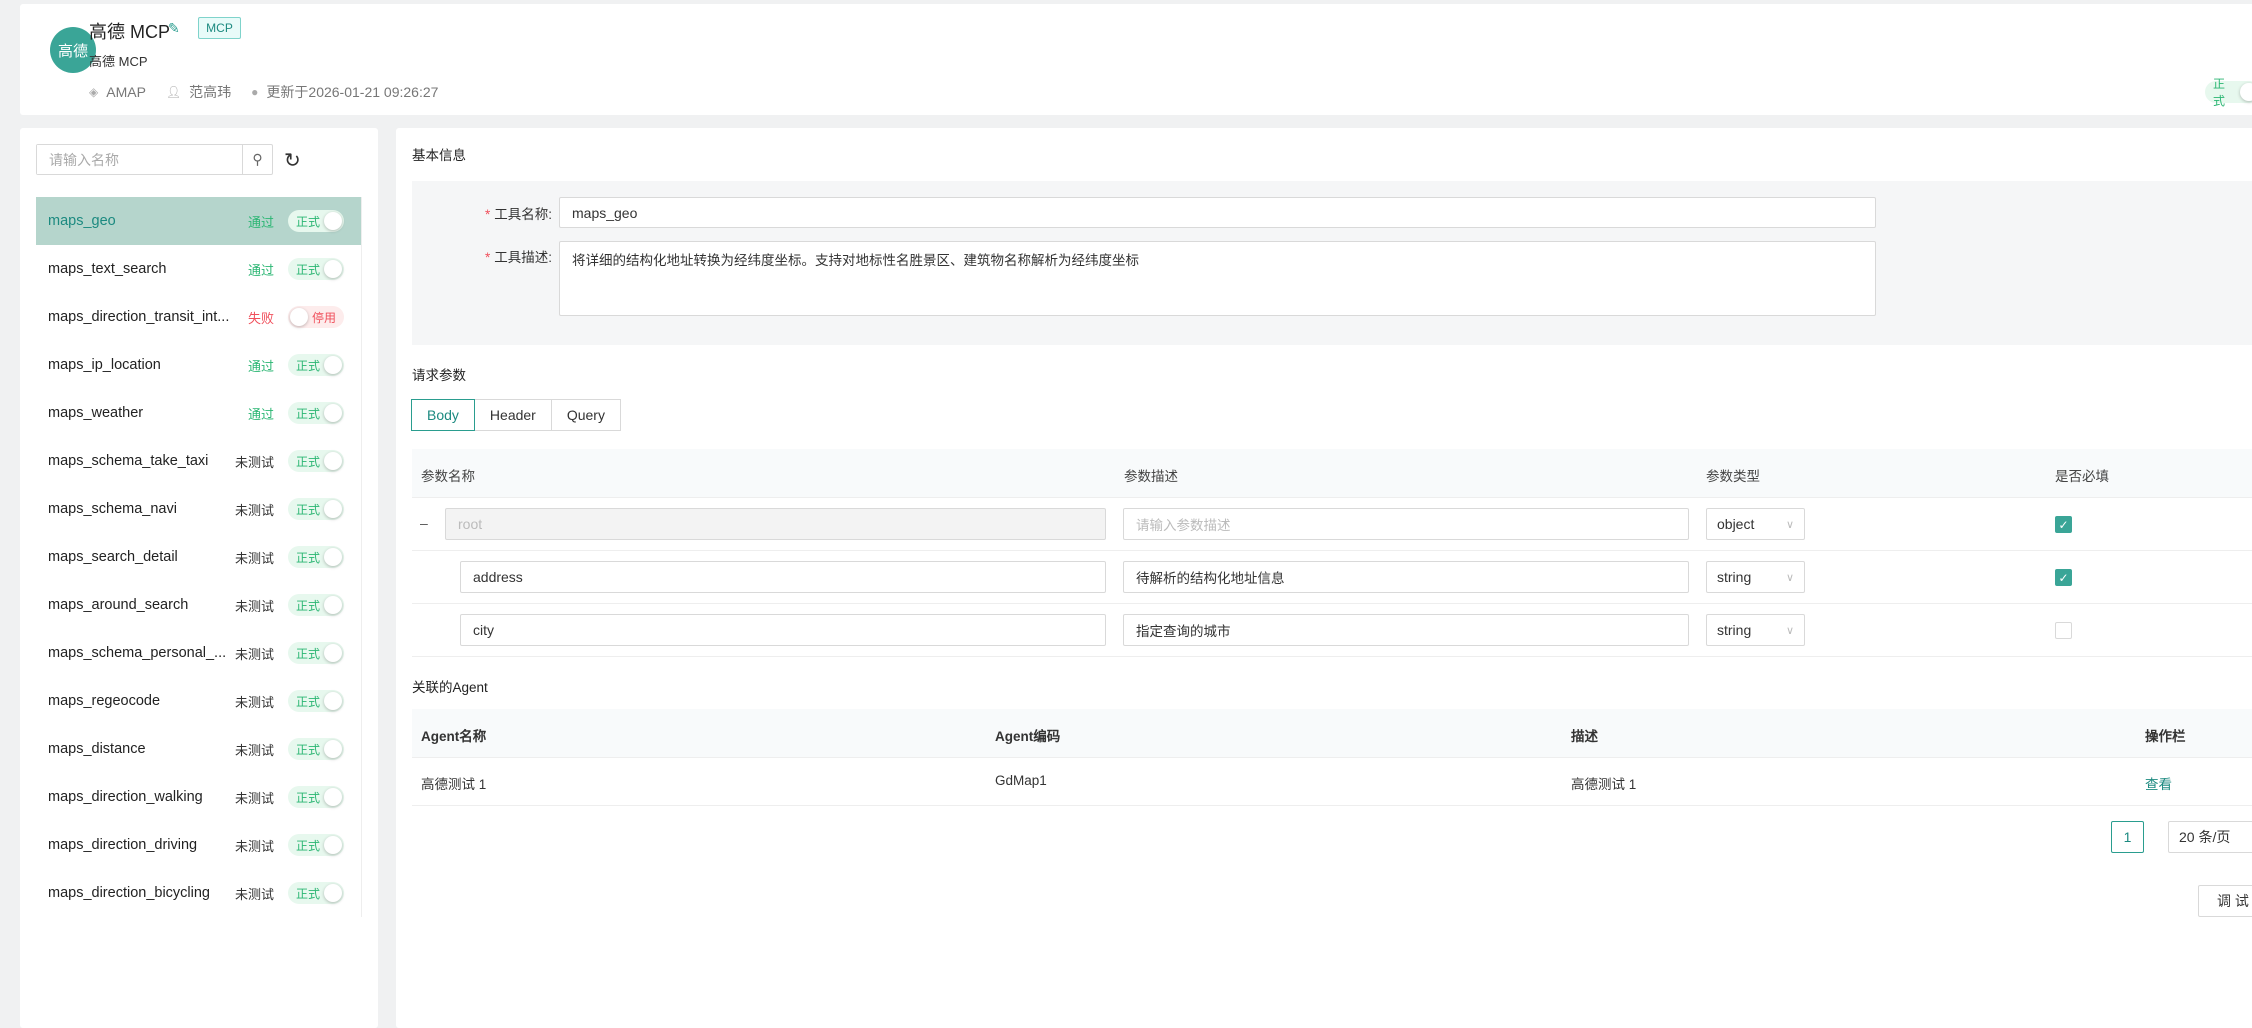  Describe the element at coordinates (118, 61) in the screenshot. I see `subtitle: 高德 MCP` at that location.